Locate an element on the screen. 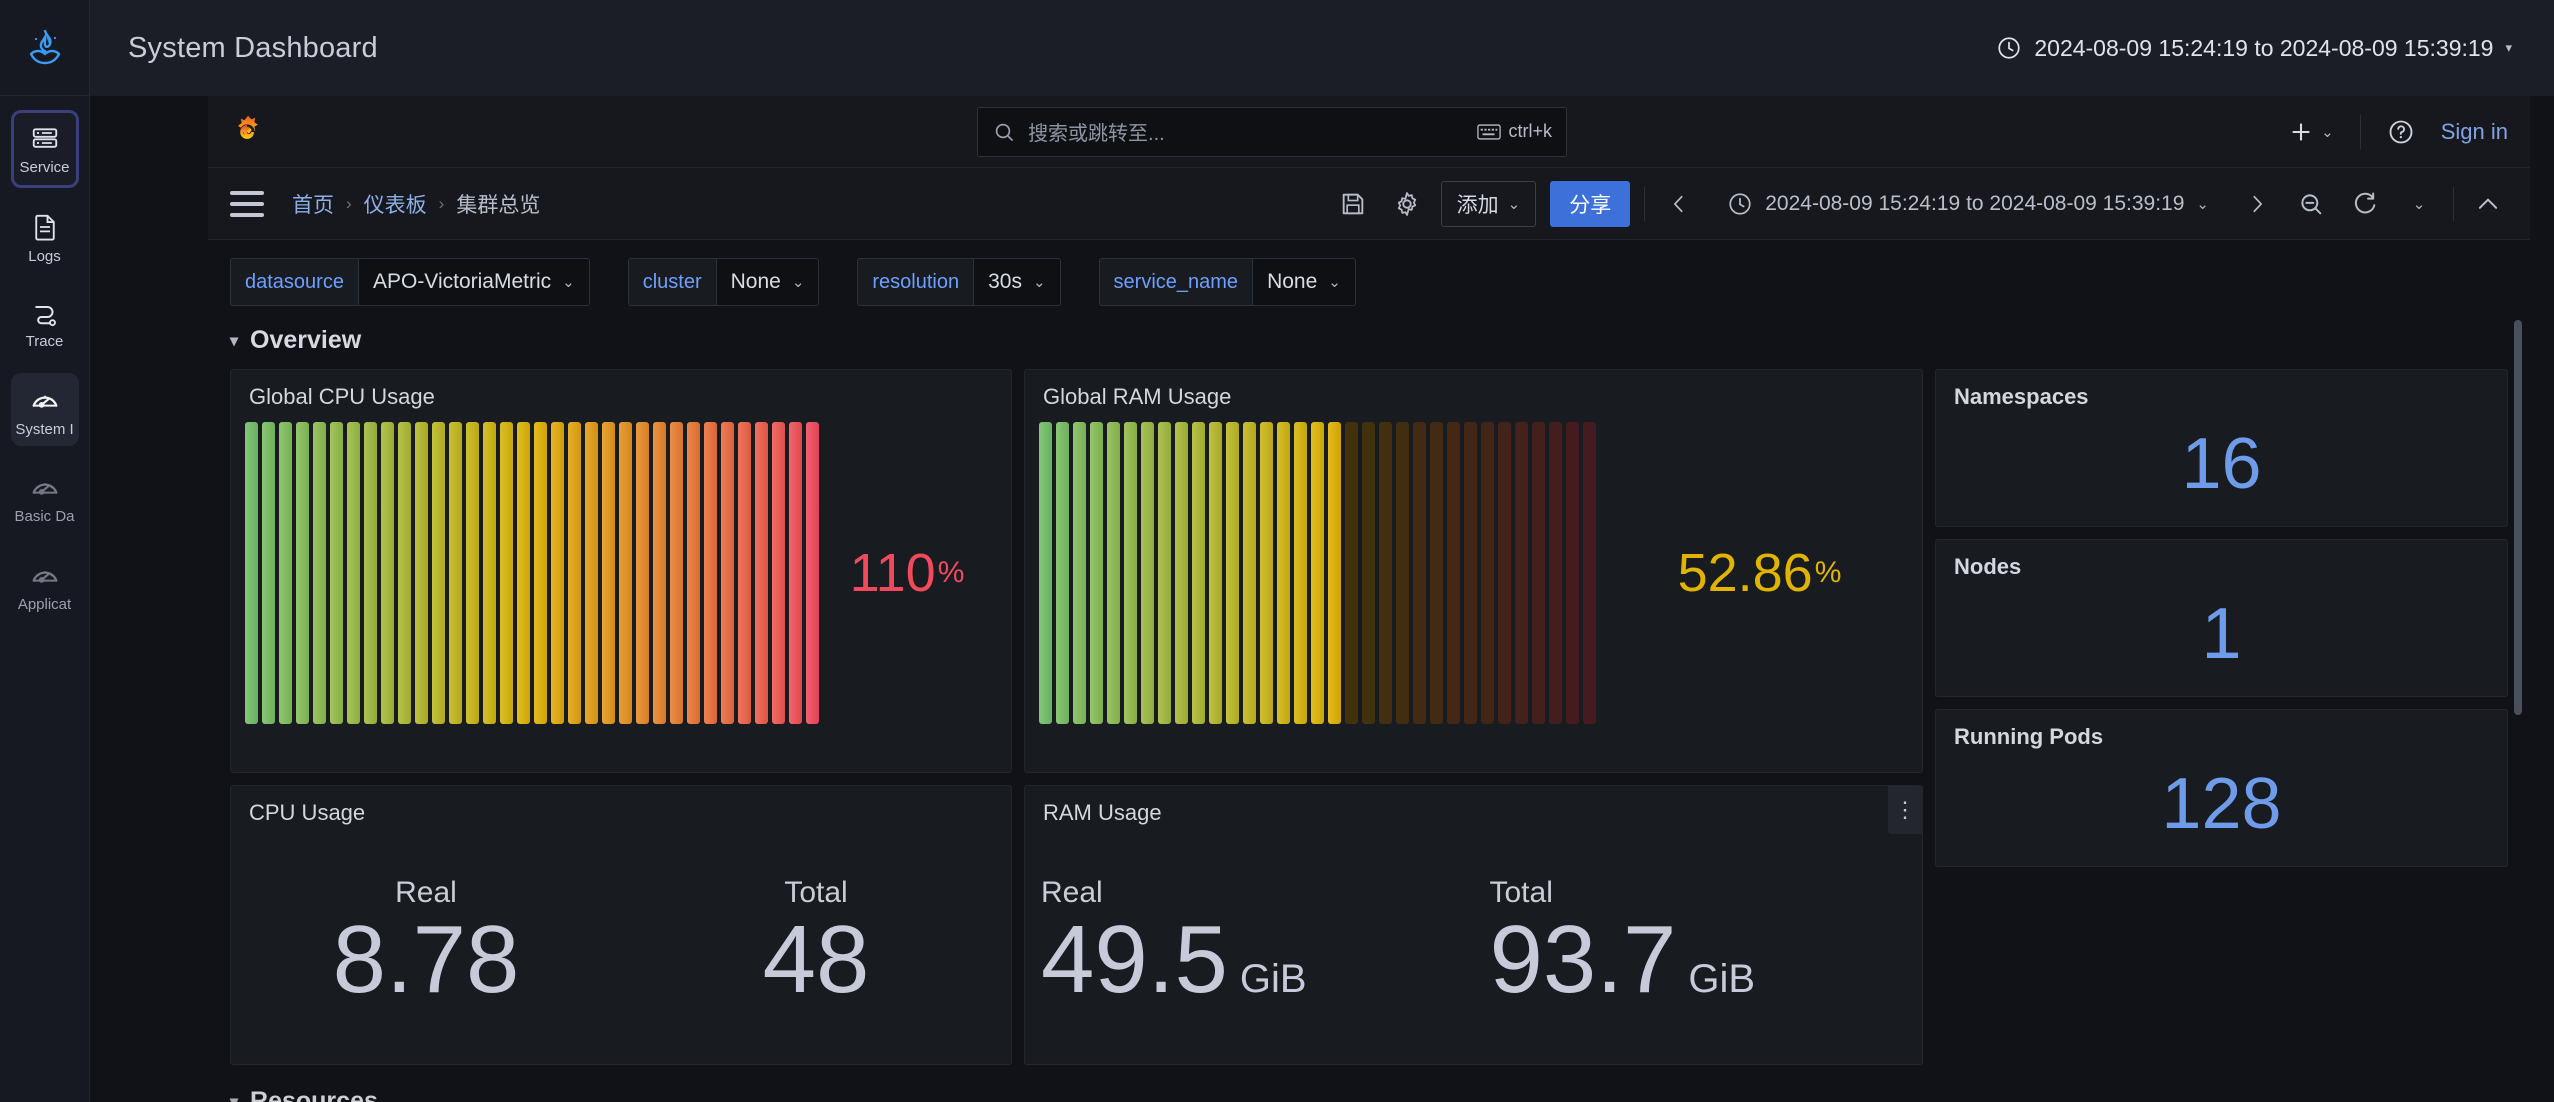  add-panel-button: 添加 ⌄ is located at coordinates (1488, 203).